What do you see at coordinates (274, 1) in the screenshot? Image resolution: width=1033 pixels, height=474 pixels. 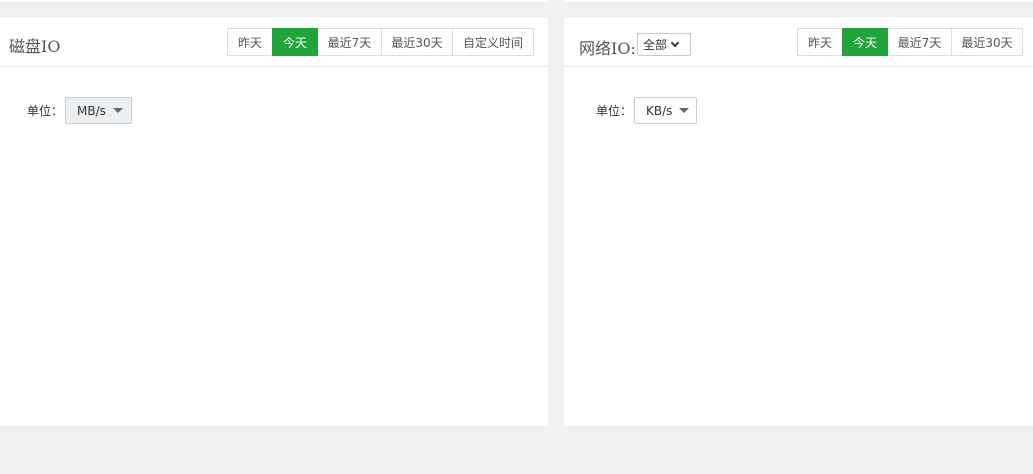 I see `top-separator-left` at bounding box center [274, 1].